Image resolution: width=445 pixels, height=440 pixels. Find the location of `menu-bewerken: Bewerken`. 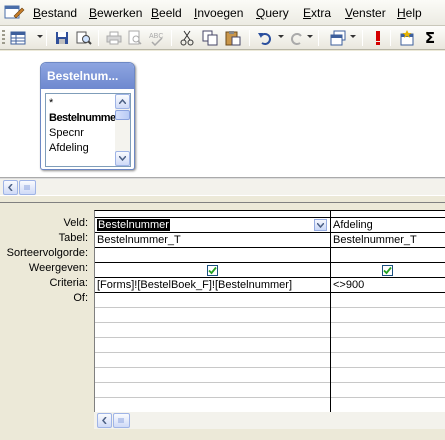

menu-bewerken: Bewerken is located at coordinates (115, 13).